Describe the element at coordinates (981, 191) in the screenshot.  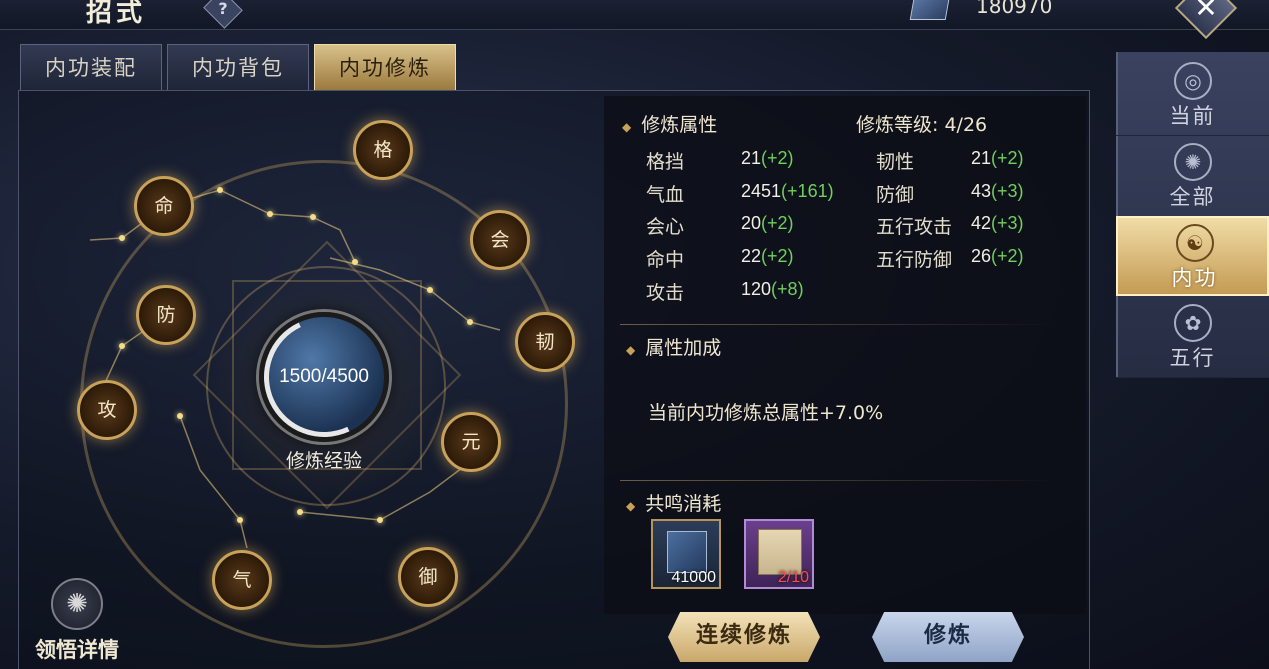
I see `stat-base: 43` at that location.